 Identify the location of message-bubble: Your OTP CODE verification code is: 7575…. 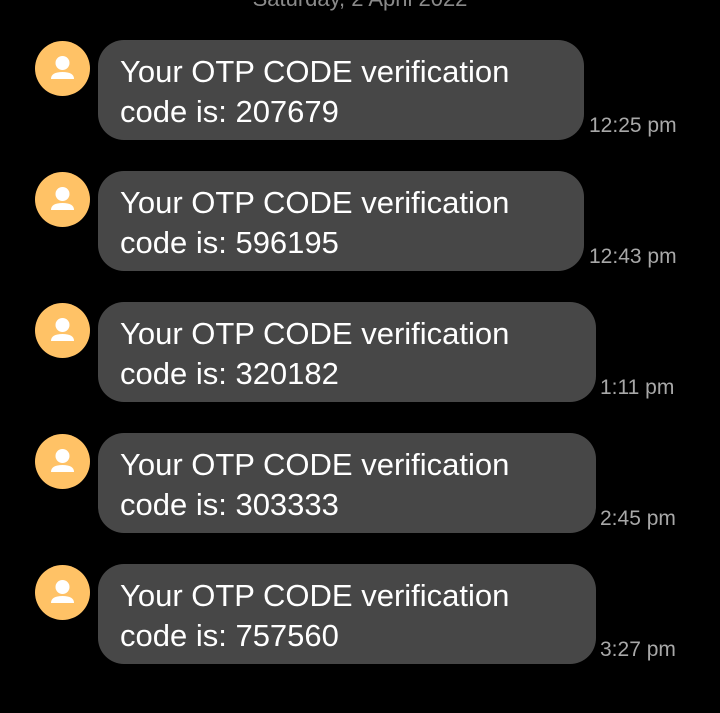
(347, 614).